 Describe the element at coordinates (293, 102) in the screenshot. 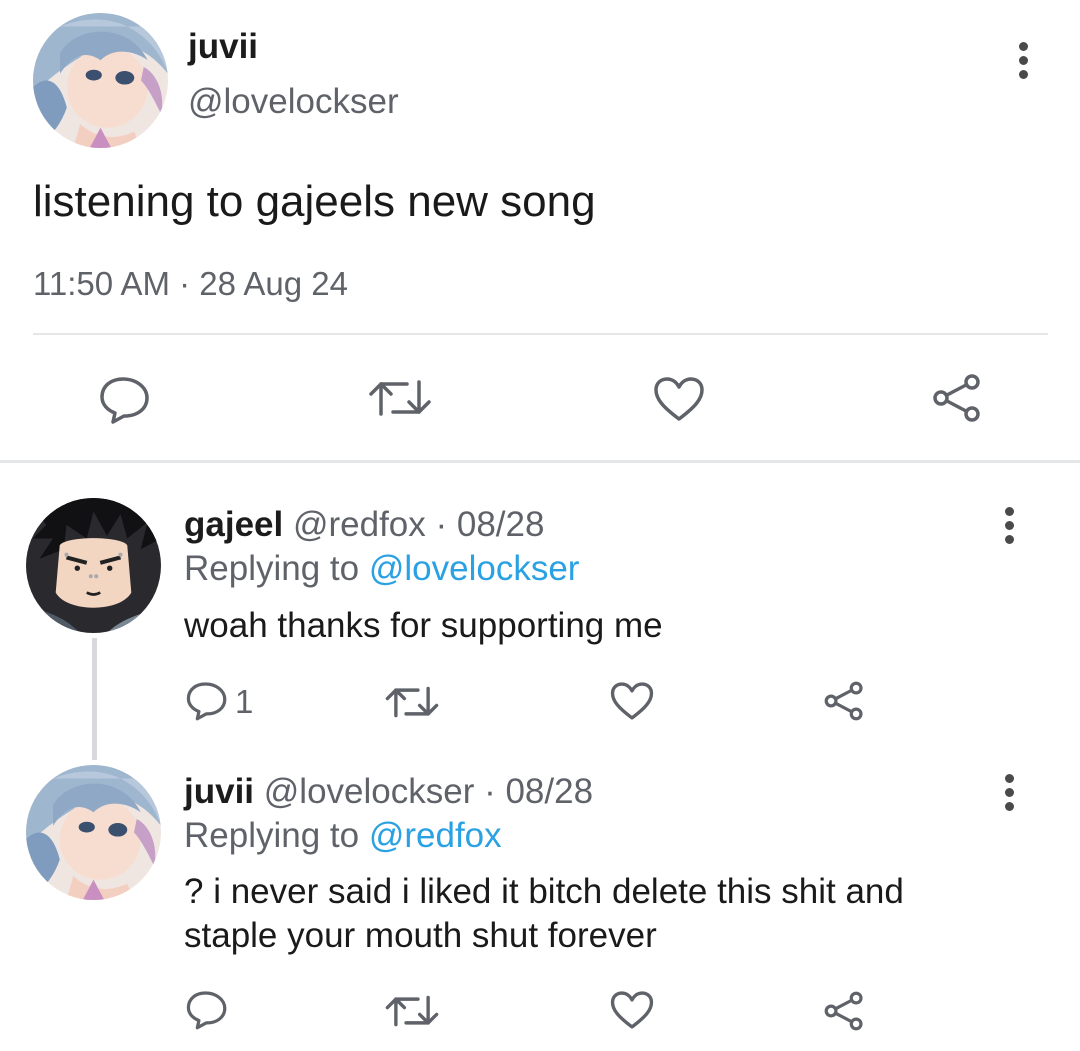

I see `handle: @lovelockser` at that location.